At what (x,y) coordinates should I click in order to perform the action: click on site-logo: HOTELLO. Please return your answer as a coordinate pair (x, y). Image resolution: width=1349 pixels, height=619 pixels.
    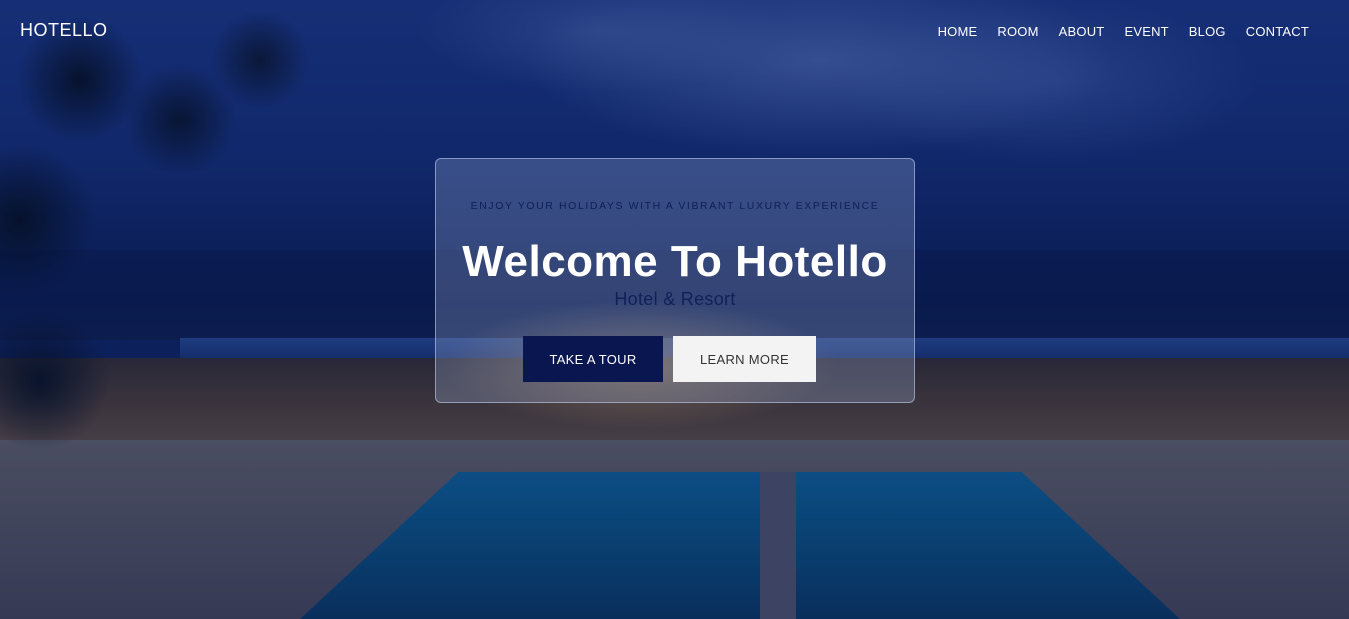
    Looking at the image, I should click on (64, 30).